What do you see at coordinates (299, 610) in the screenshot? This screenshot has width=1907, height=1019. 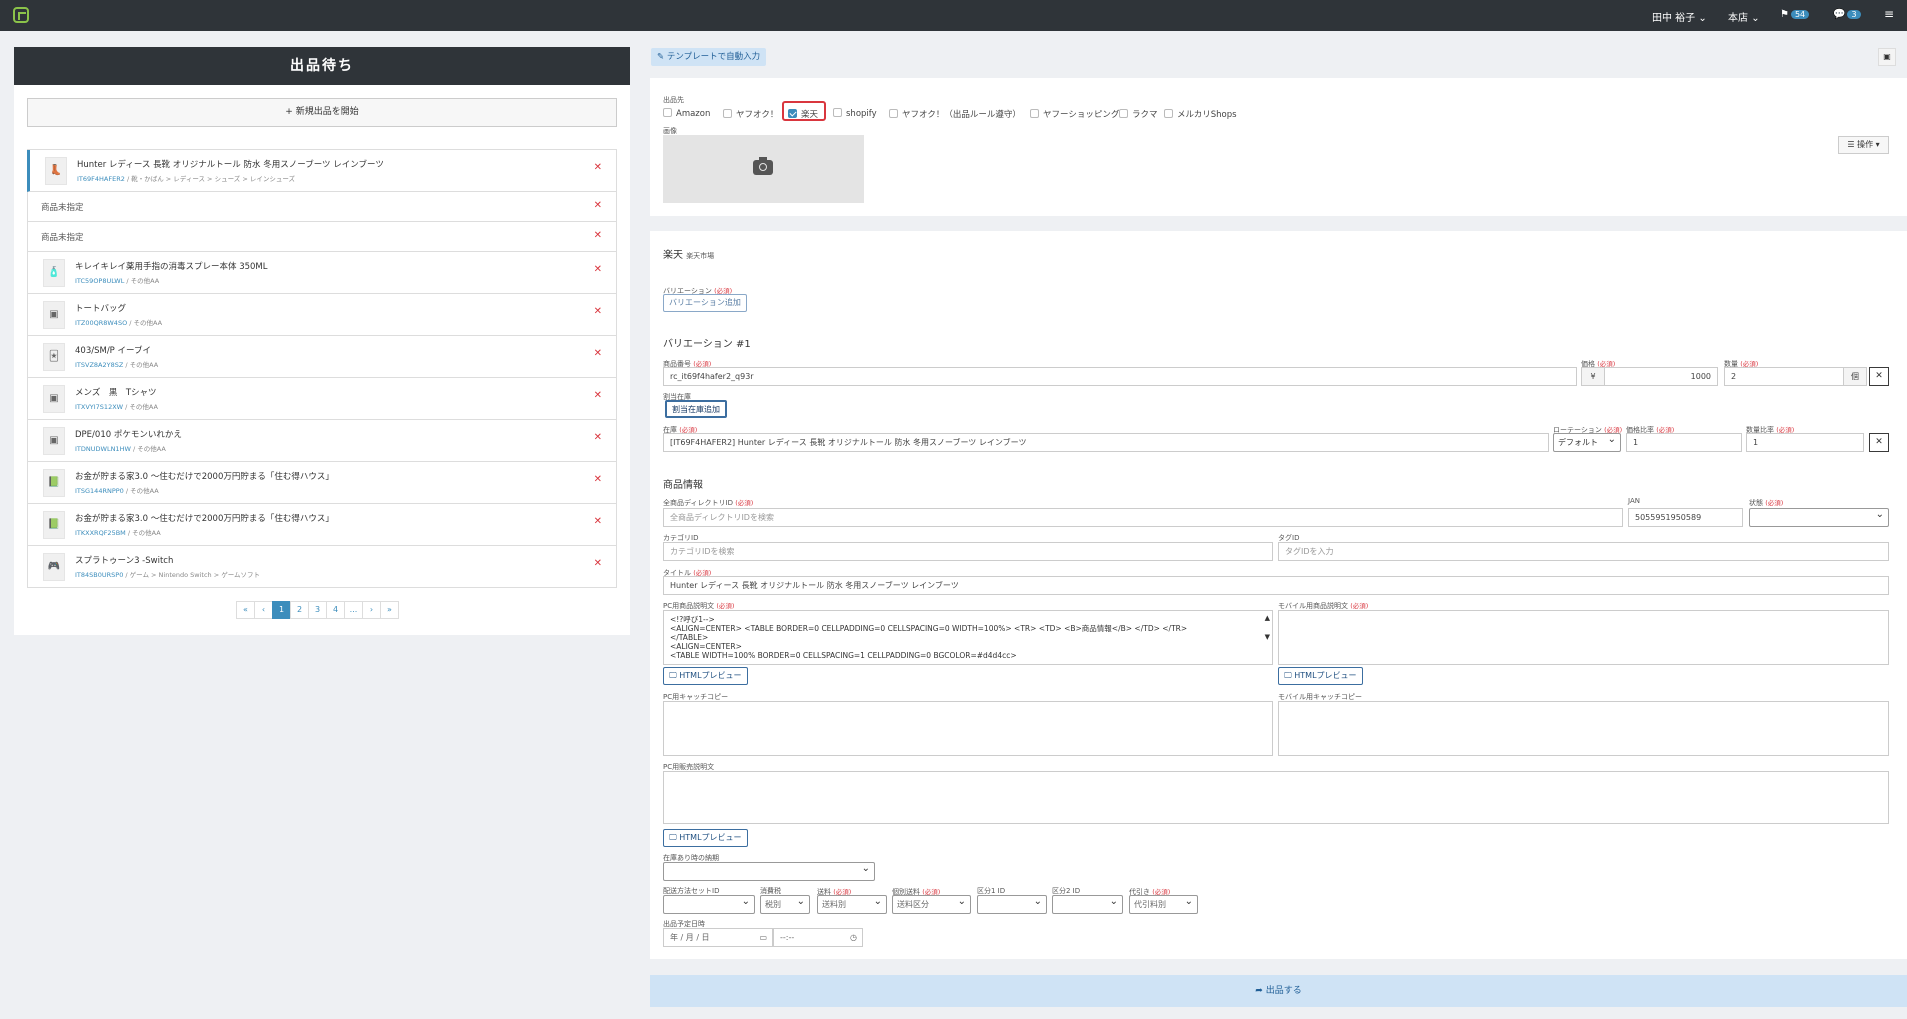 I see `page-button: 2` at bounding box center [299, 610].